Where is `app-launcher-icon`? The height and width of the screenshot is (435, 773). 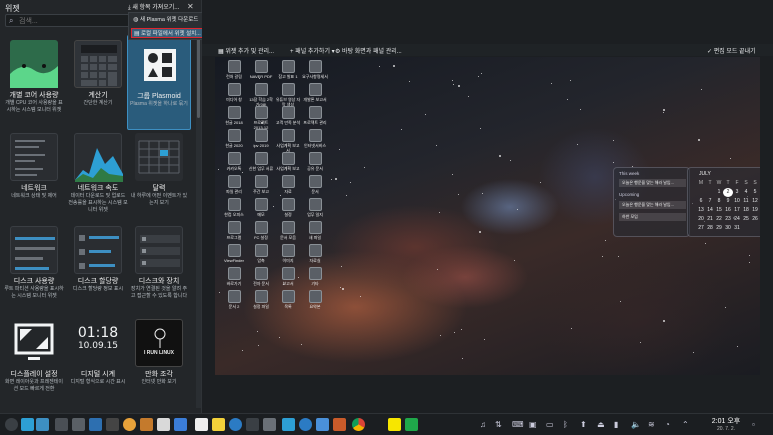
app-launcher-icon is located at coordinates (11, 424).